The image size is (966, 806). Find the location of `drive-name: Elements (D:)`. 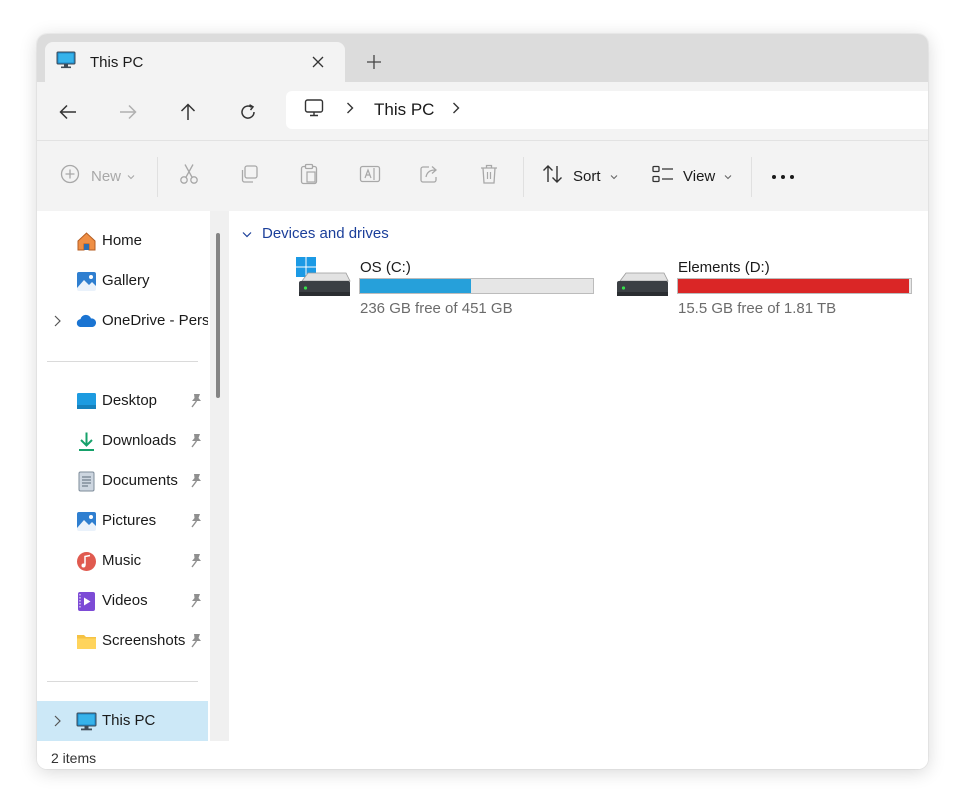

drive-name: Elements (D:) is located at coordinates (724, 267).